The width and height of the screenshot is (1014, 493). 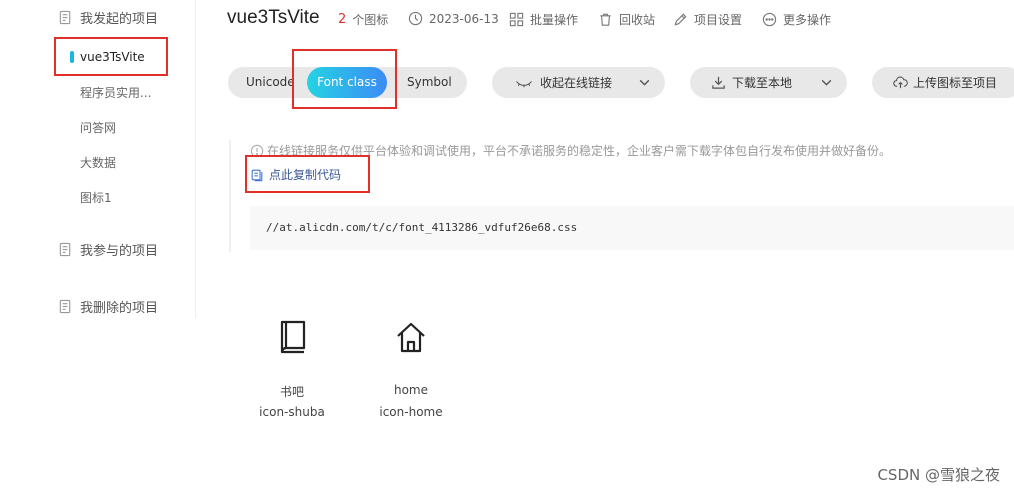 What do you see at coordinates (98, 162) in the screenshot?
I see `sidebar-item-bigdata: 大数据` at bounding box center [98, 162].